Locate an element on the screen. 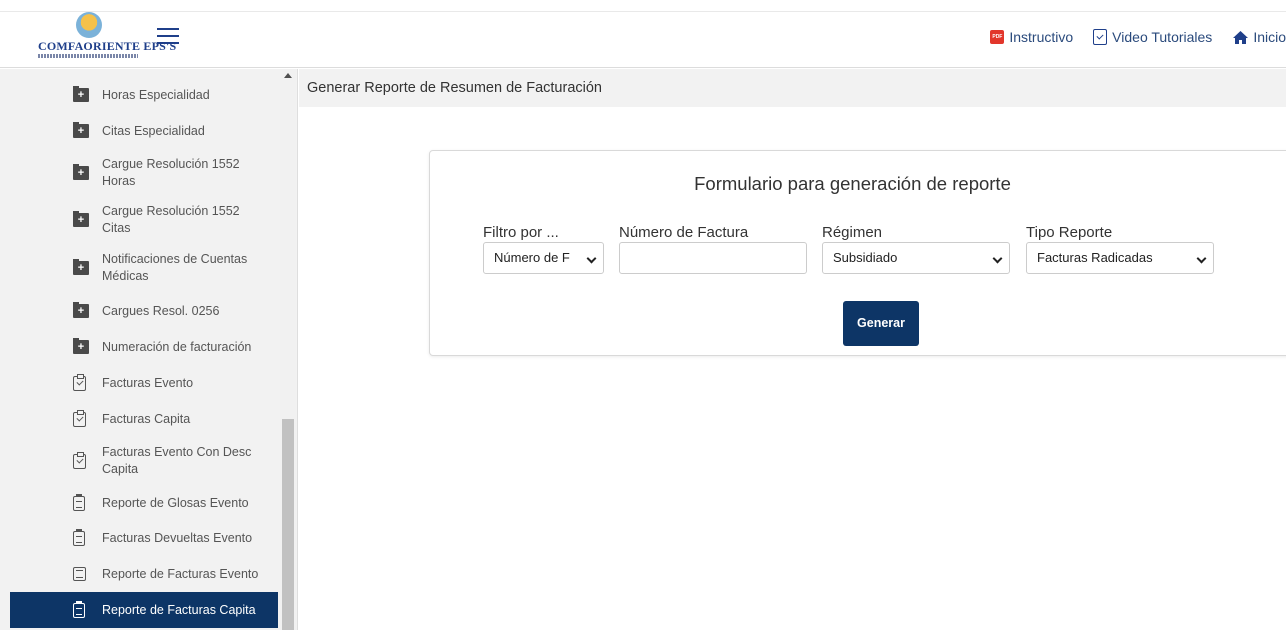  sidebar-item-label: Facturas Capita is located at coordinates (146, 418).